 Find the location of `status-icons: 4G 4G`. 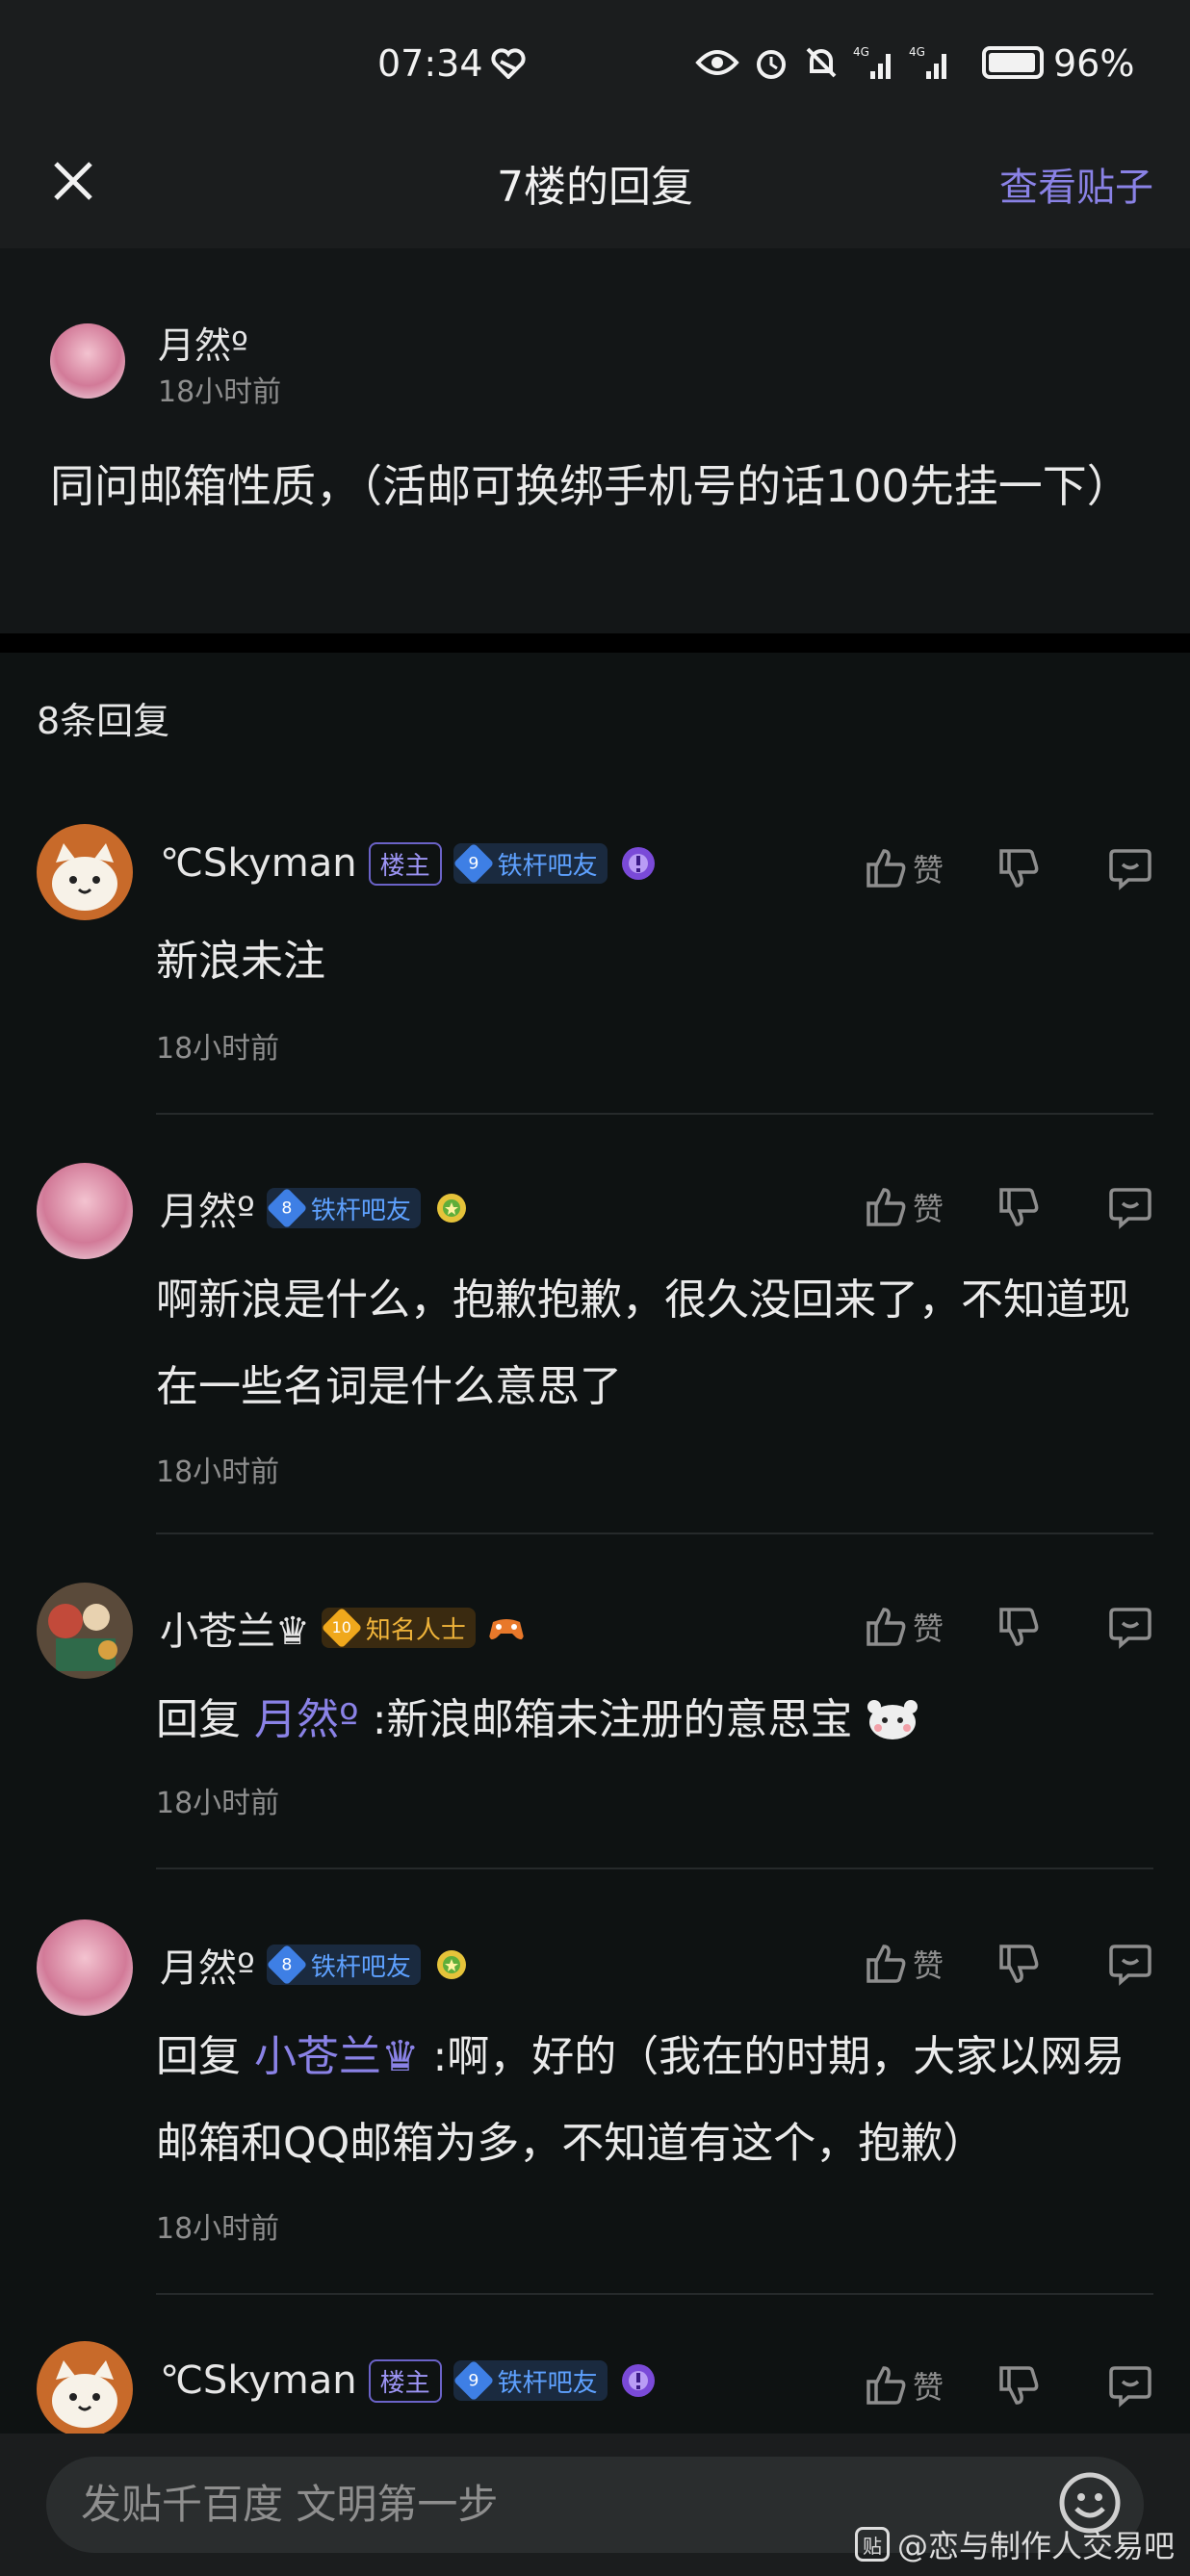

status-icons: 4G 4G is located at coordinates (823, 63).